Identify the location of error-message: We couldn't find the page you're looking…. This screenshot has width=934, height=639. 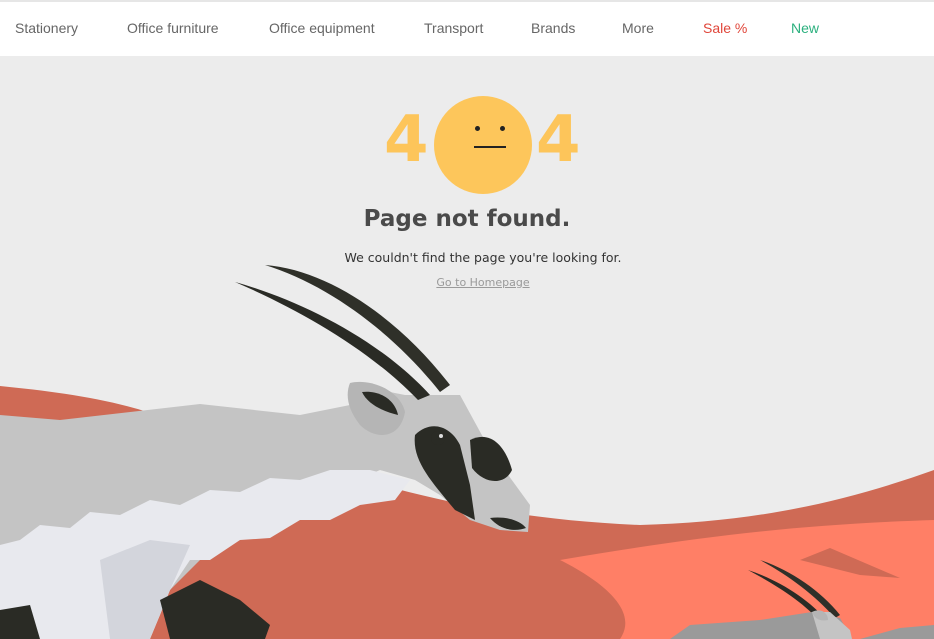
(483, 257).